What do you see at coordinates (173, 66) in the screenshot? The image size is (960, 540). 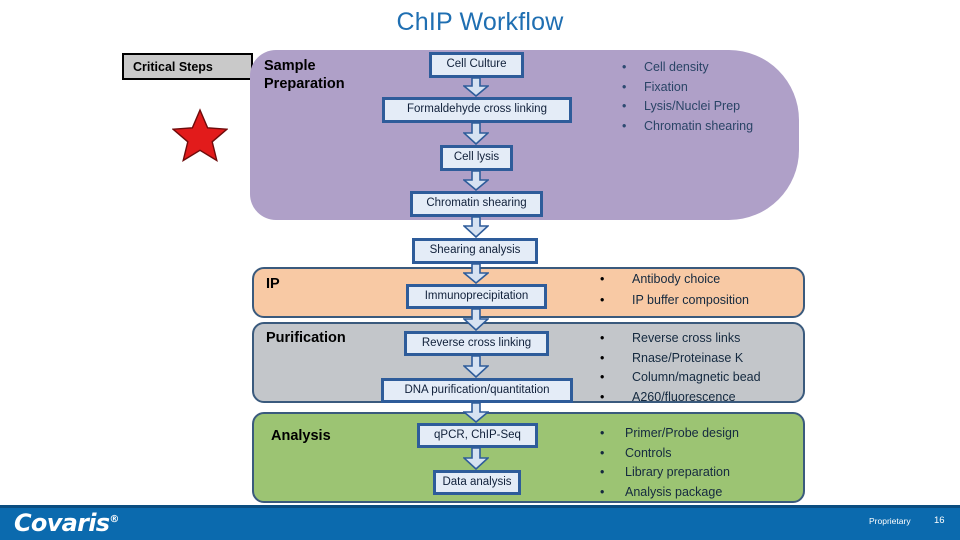 I see `critical-steps-label: Critical Steps` at bounding box center [173, 66].